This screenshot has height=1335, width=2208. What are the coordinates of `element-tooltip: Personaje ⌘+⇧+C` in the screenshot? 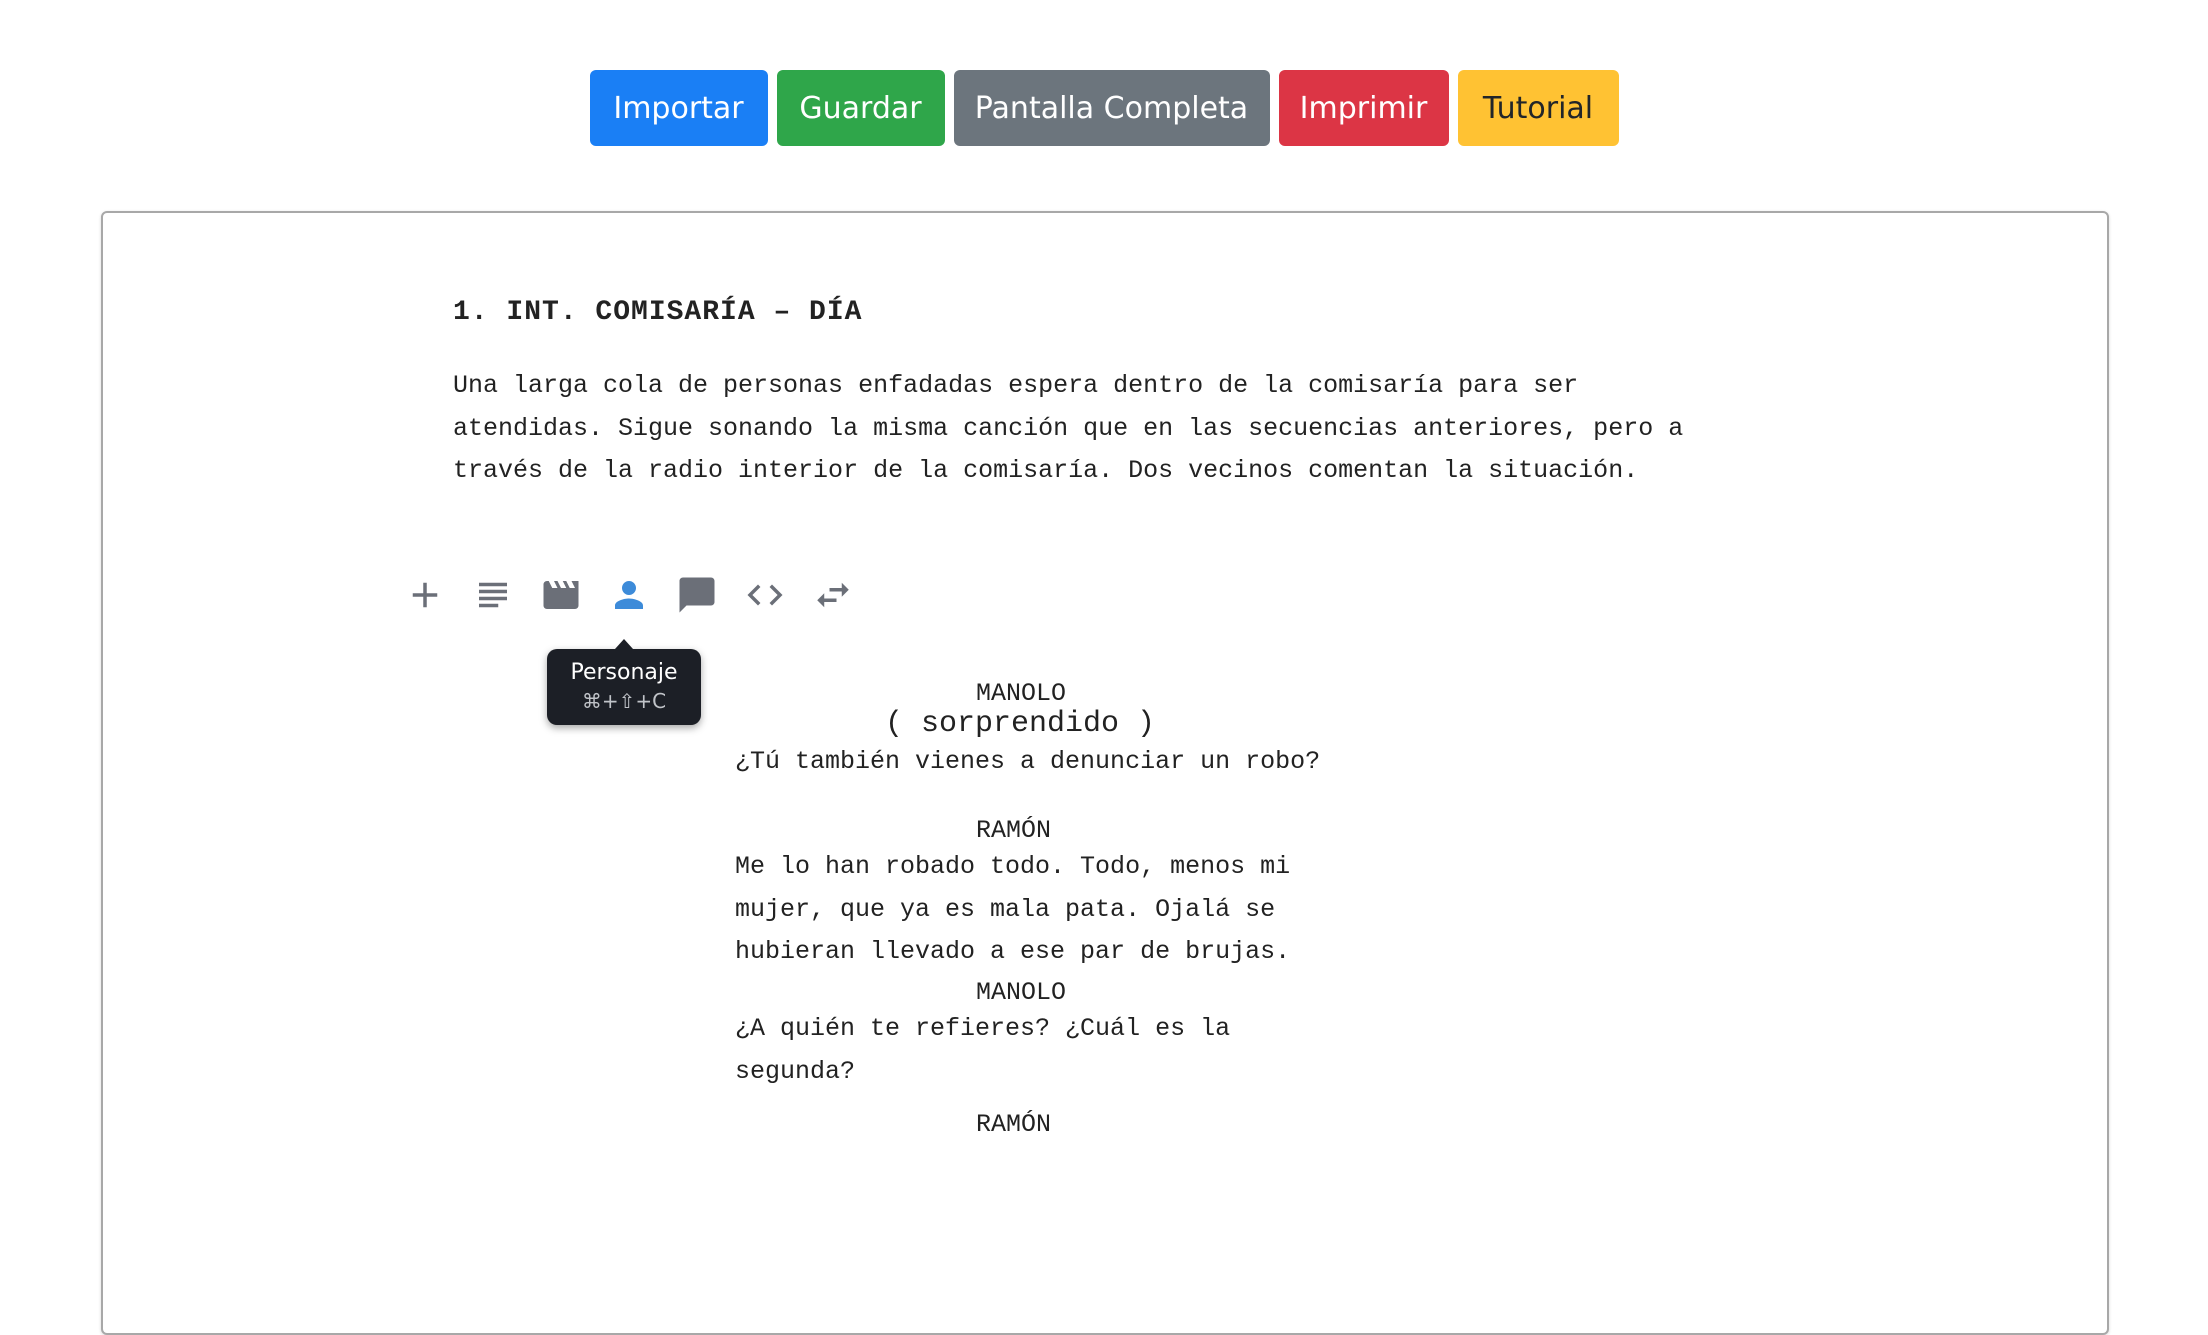 It's located at (624, 682).